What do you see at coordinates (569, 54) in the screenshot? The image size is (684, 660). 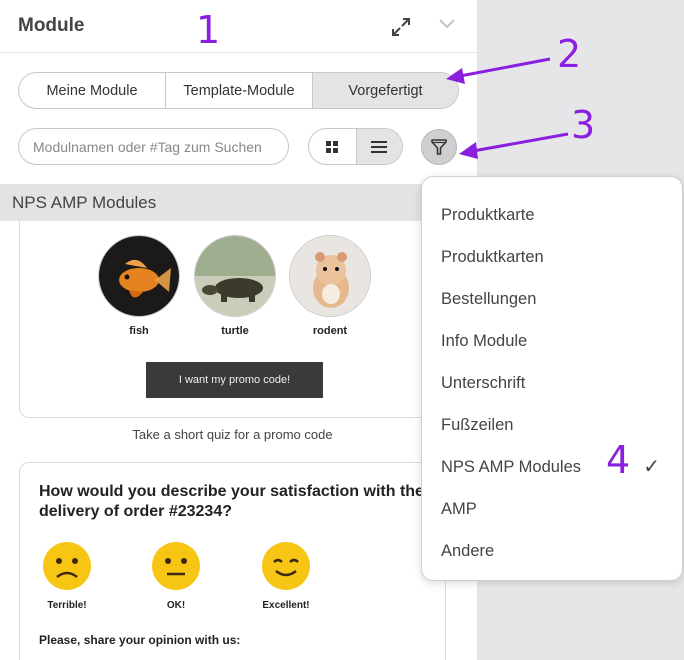 I see `annotation-2: 2` at bounding box center [569, 54].